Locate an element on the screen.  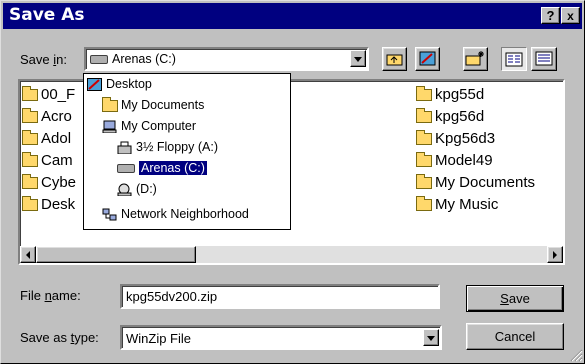
dropdown-item-desktop: Desktop is located at coordinates (119, 84).